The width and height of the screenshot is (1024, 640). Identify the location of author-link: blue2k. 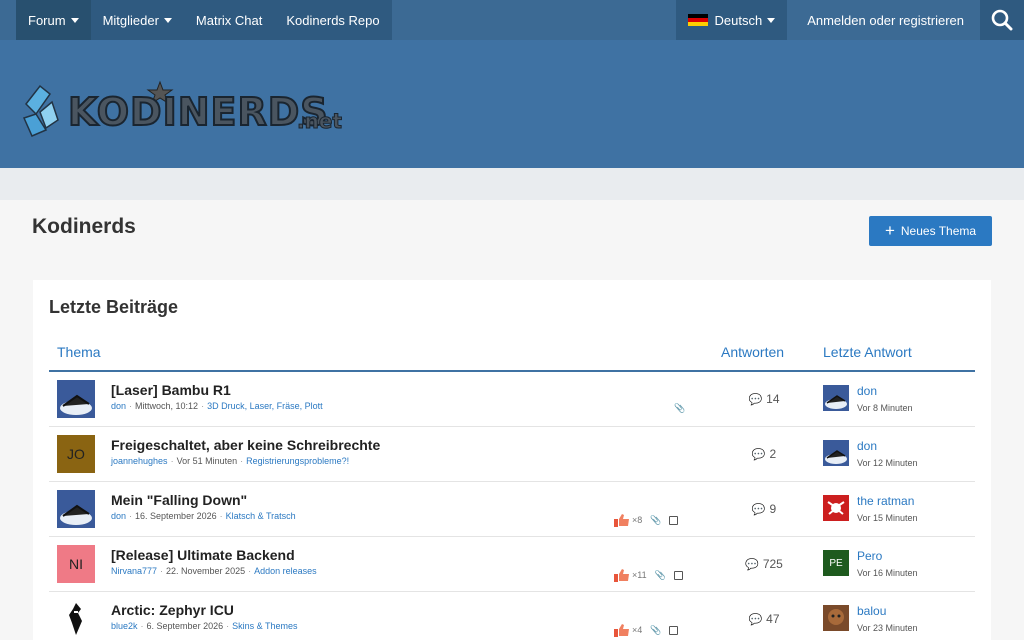
(124, 626).